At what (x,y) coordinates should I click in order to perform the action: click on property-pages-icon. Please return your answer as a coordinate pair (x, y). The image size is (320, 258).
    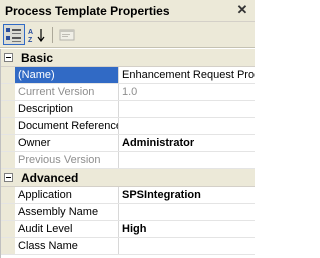
    Looking at the image, I should click on (67, 34).